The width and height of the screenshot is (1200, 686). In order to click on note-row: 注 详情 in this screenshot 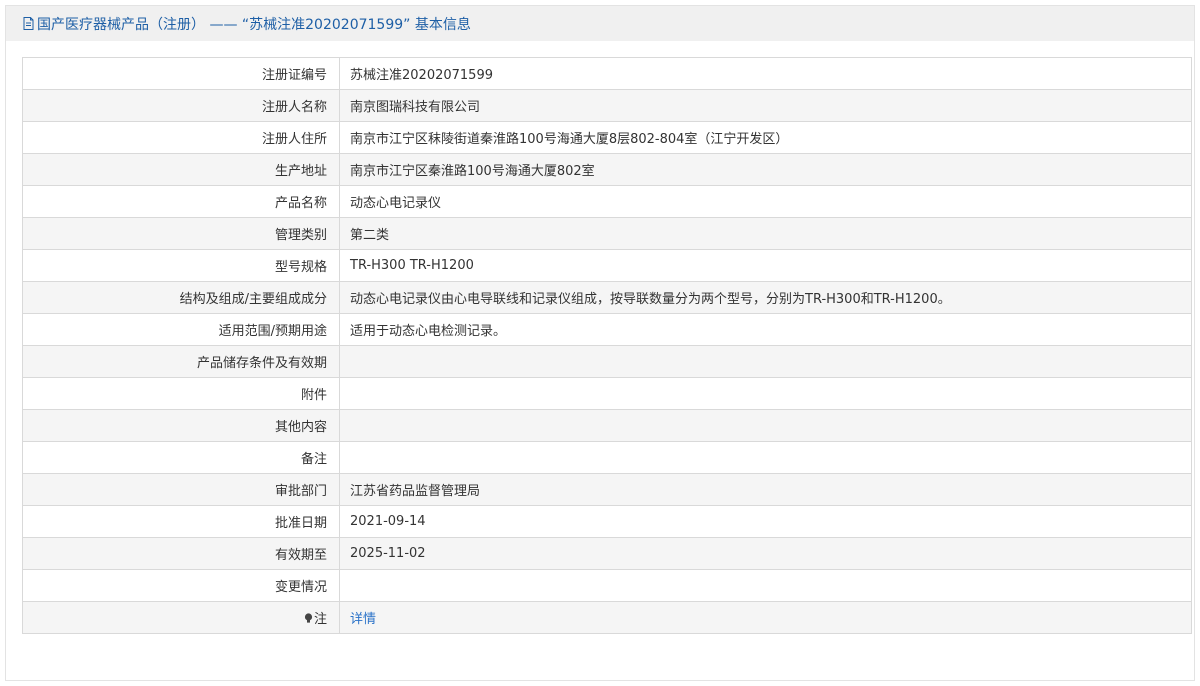, I will do `click(607, 617)`.